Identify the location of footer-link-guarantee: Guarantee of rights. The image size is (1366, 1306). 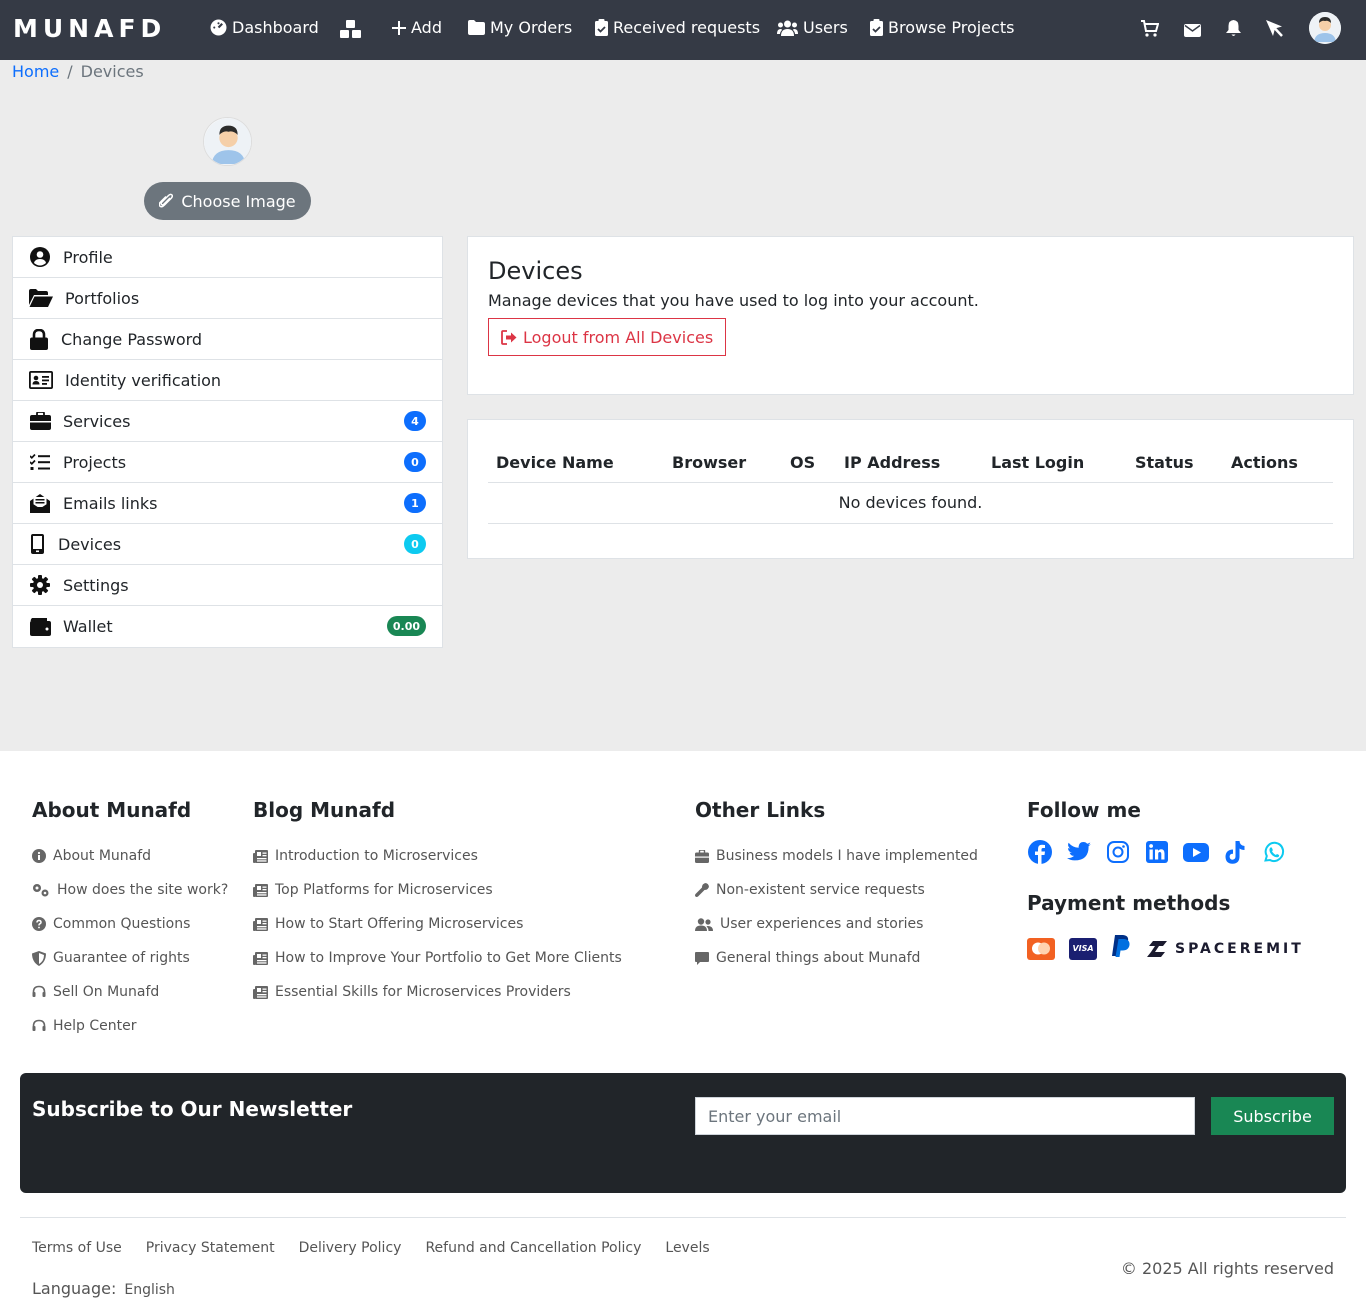
(130, 958).